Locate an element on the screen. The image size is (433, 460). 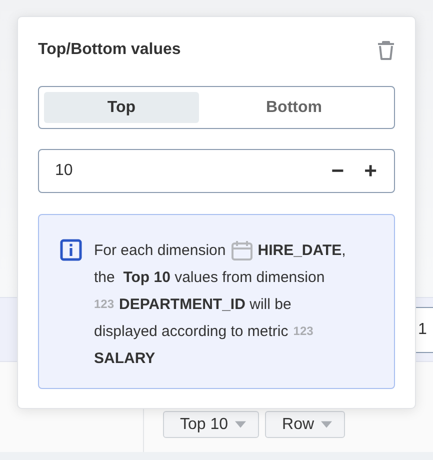
info-text: DEPARTMENT_ID will be is located at coordinates (205, 305).